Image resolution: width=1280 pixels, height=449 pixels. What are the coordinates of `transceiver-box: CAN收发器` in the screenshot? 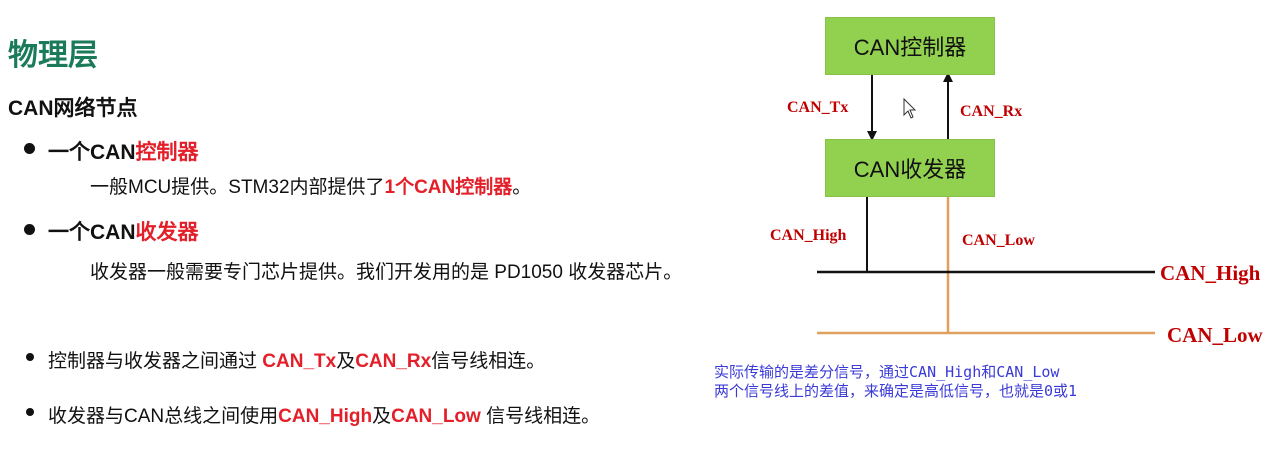 It's located at (910, 168).